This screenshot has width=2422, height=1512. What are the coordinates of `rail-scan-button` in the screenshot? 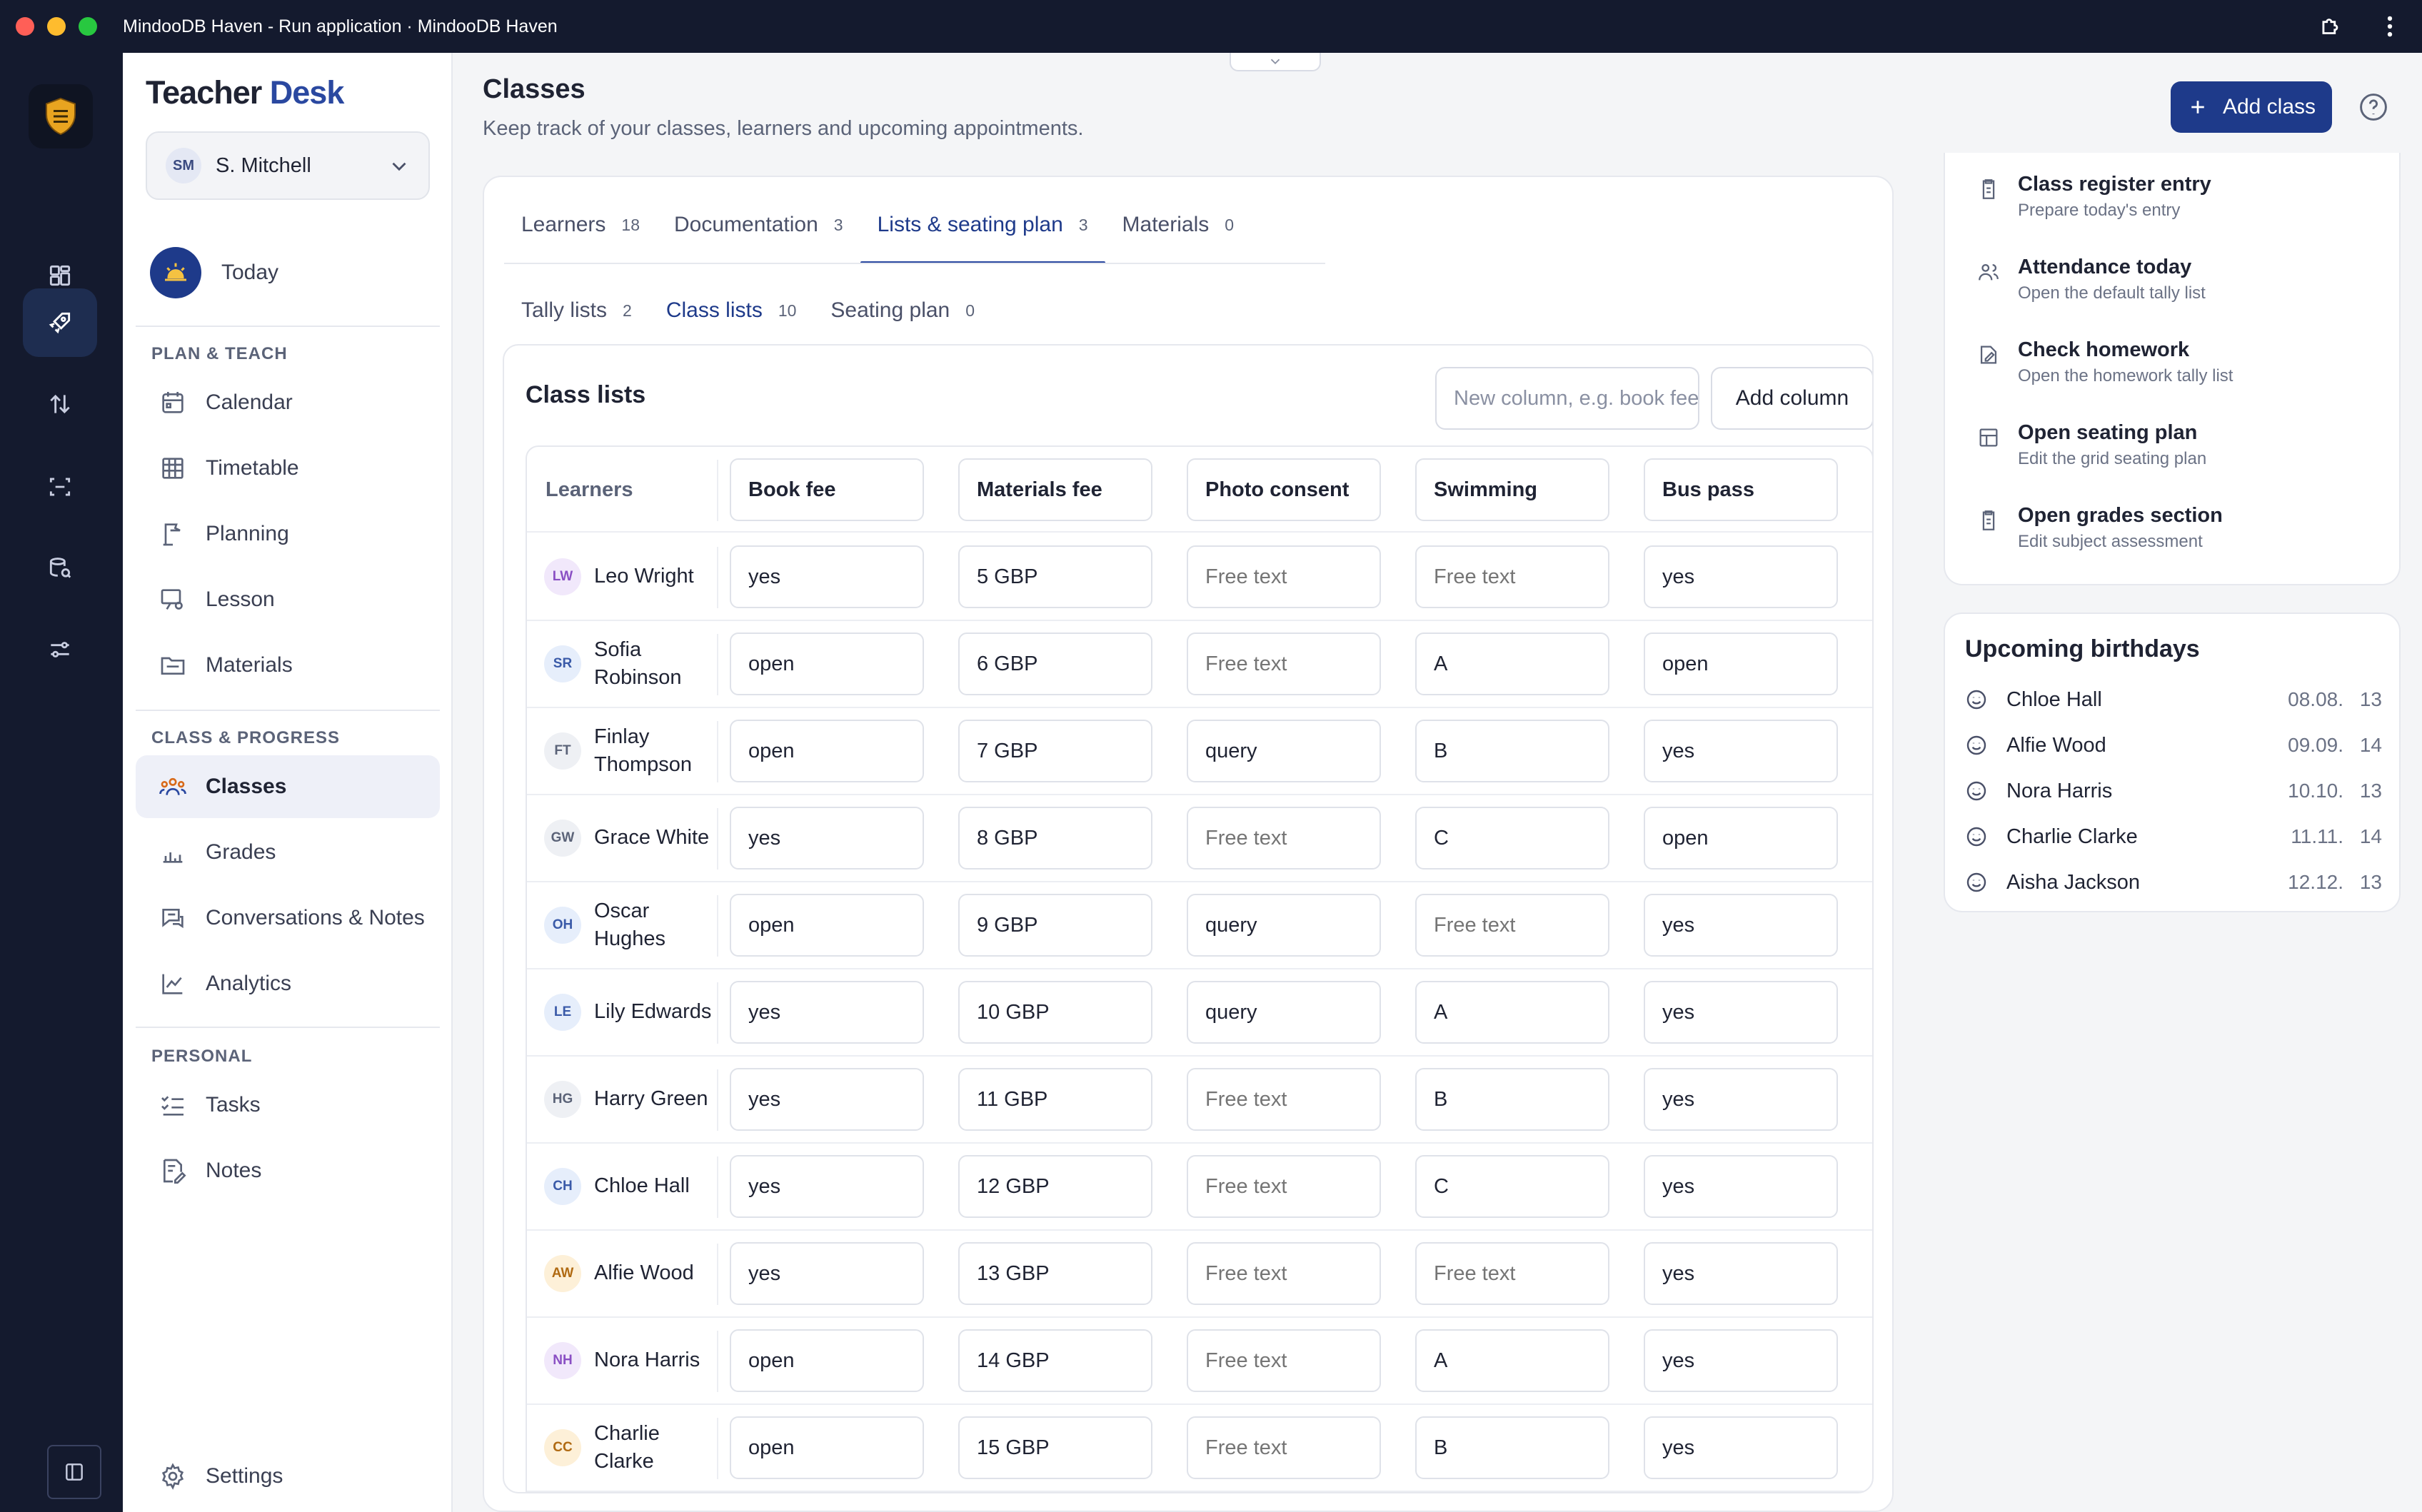 It's located at (60, 487).